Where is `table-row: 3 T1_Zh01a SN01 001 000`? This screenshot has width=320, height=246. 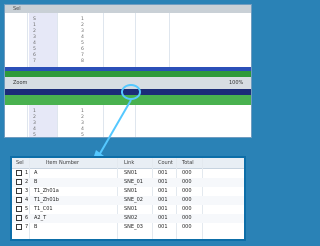 table-row: 3 T1_Zh01a SN01 001 000 is located at coordinates (128, 191).